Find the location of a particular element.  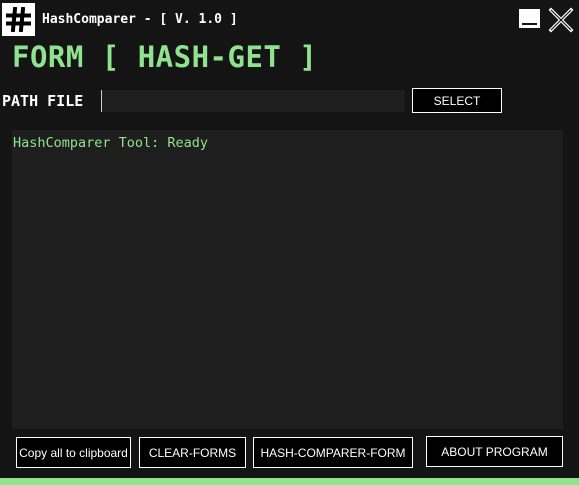

window-title: HashComparer - [ V. 1.0 ] is located at coordinates (140, 19).